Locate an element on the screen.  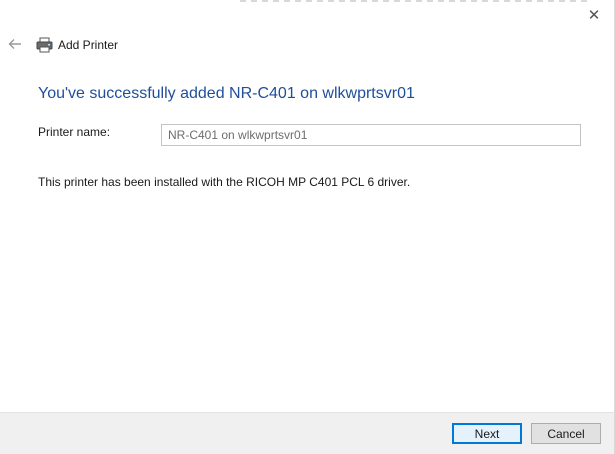
back-arrow-icon is located at coordinates (14, 44).